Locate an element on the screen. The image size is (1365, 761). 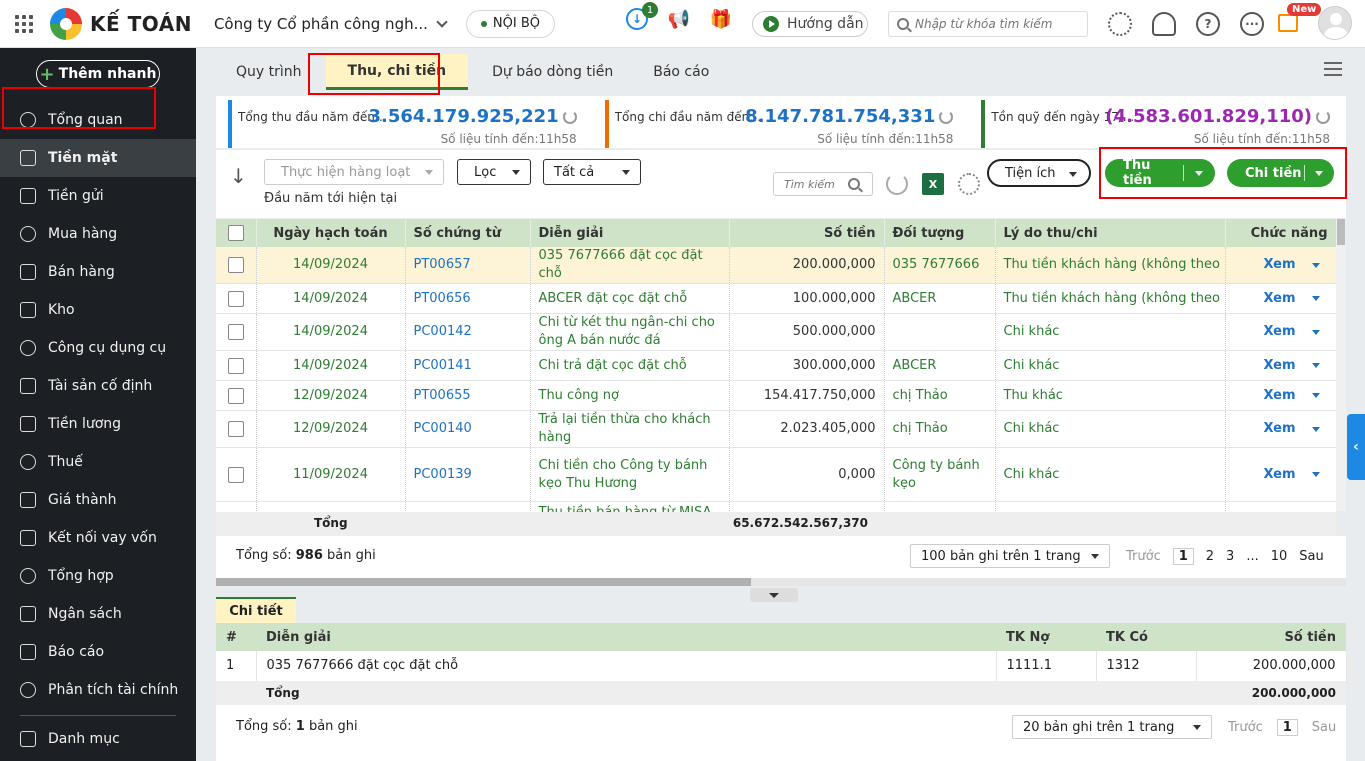
tab-detail: Chi tiết is located at coordinates (256, 610).